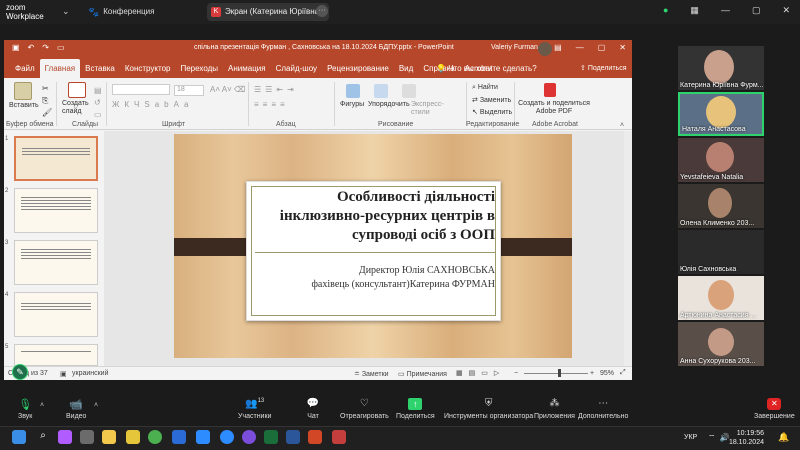 This screenshot has height=450, width=800. Describe the element at coordinates (90, 373) in the screenshot. I see `language-indicator: украинский` at that location.